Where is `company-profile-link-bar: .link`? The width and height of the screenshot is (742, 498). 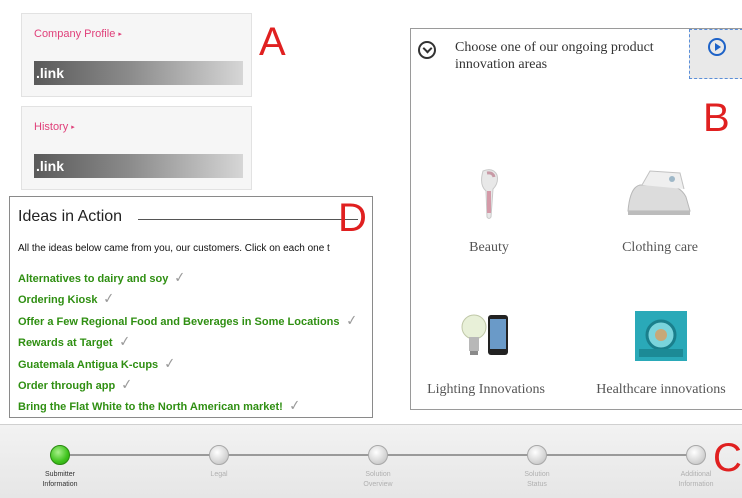
company-profile-link-bar: .link is located at coordinates (138, 73).